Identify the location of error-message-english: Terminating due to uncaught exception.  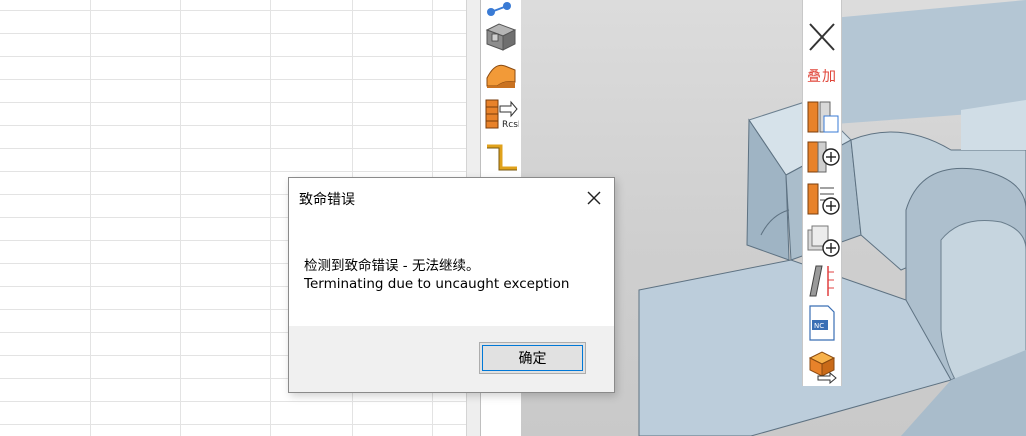
(437, 284).